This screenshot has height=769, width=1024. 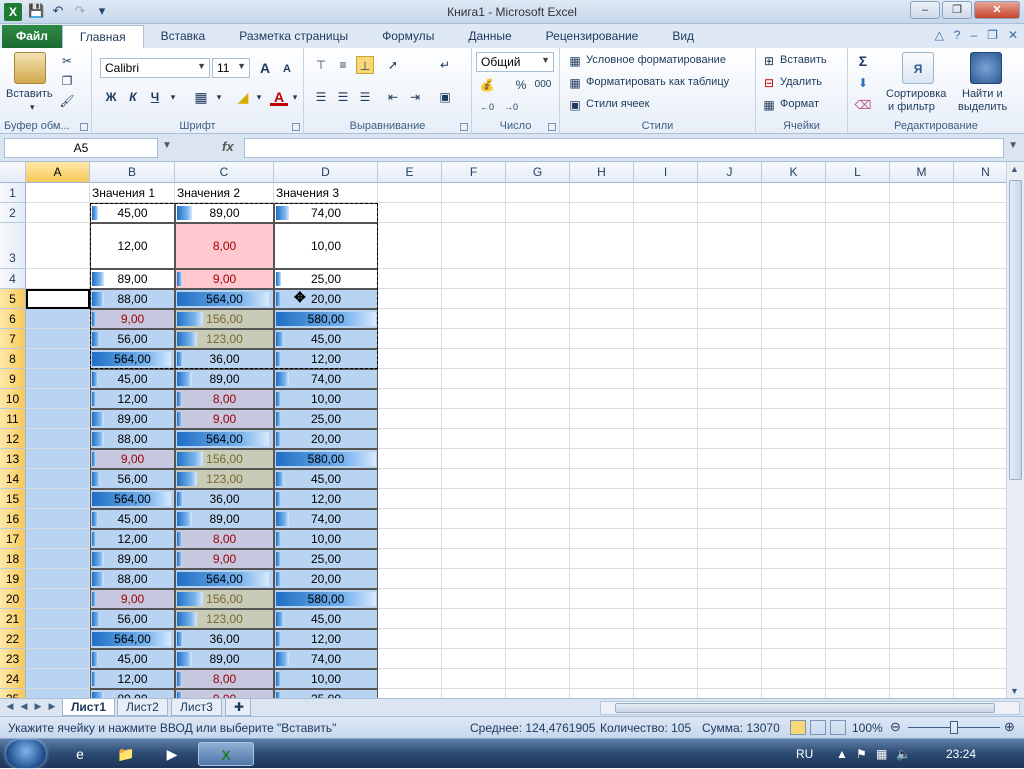 What do you see at coordinates (858, 172) in the screenshot?
I see `column-header-l: L` at bounding box center [858, 172].